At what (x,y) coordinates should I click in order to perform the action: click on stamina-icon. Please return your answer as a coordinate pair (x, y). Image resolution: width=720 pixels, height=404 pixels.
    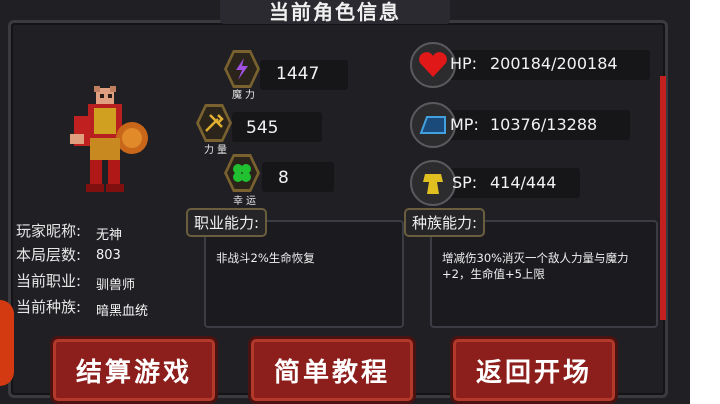
    Looking at the image, I should click on (433, 184).